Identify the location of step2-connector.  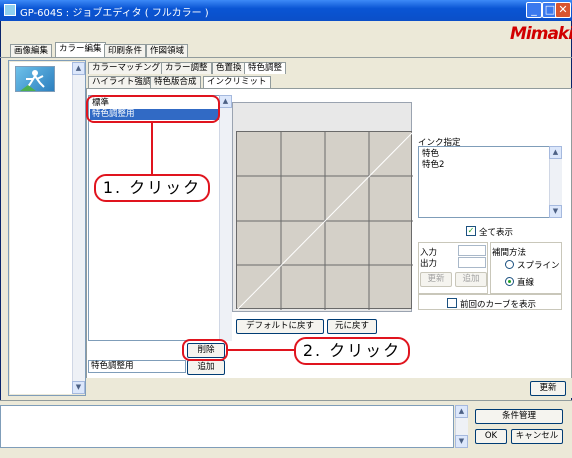
(262, 350).